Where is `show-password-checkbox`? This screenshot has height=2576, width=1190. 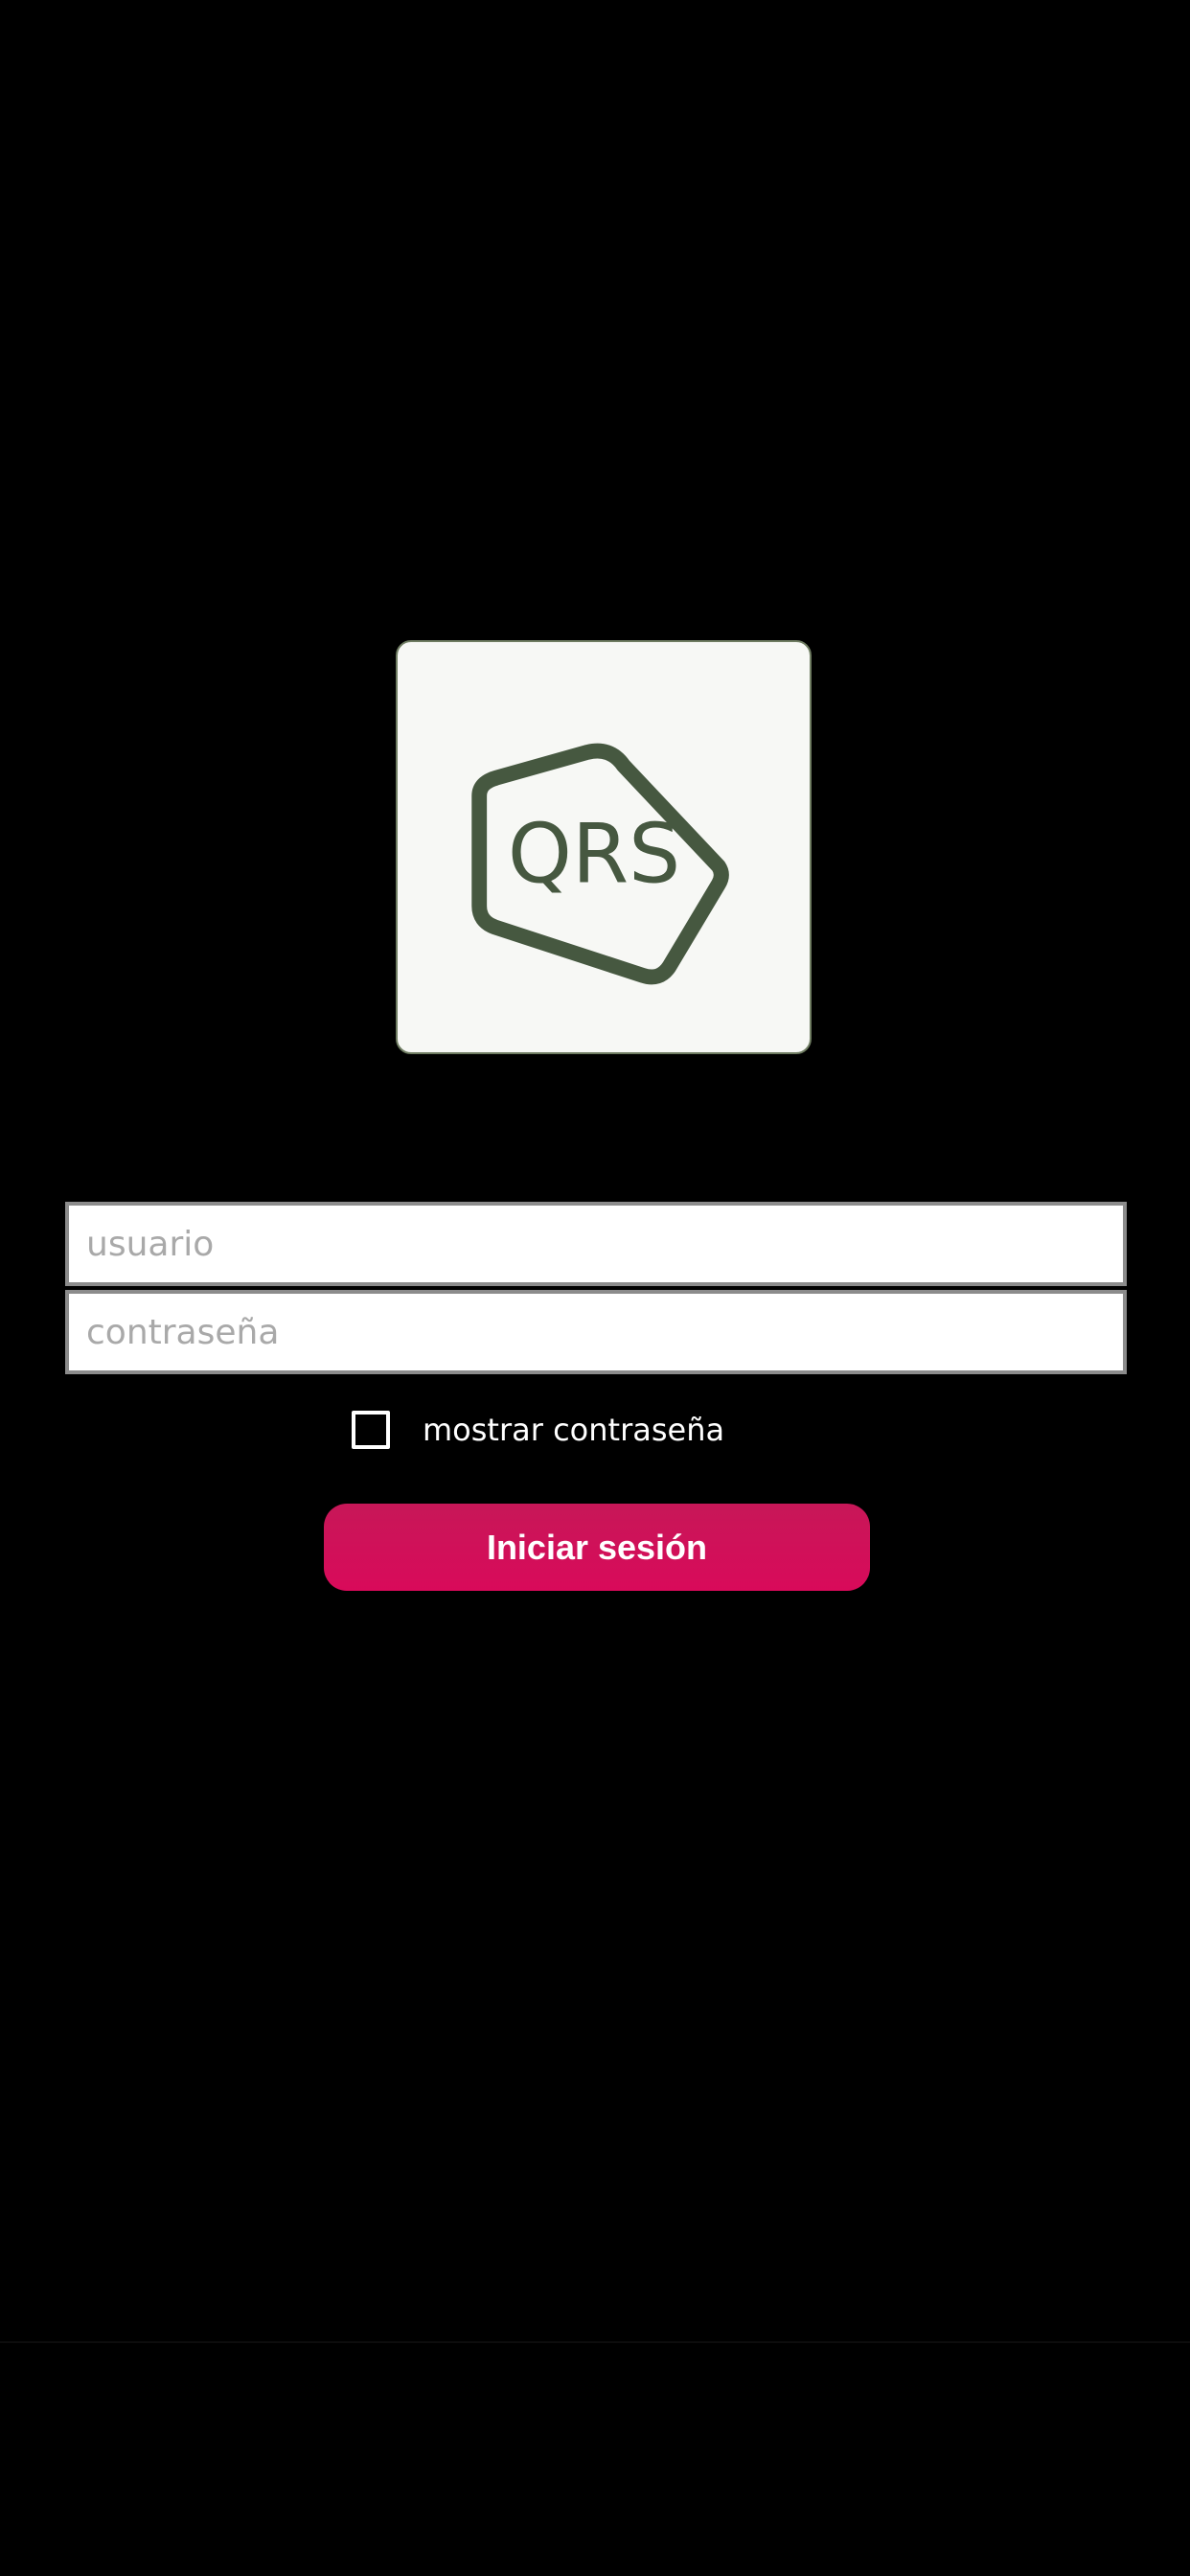
show-password-checkbox is located at coordinates (371, 1430).